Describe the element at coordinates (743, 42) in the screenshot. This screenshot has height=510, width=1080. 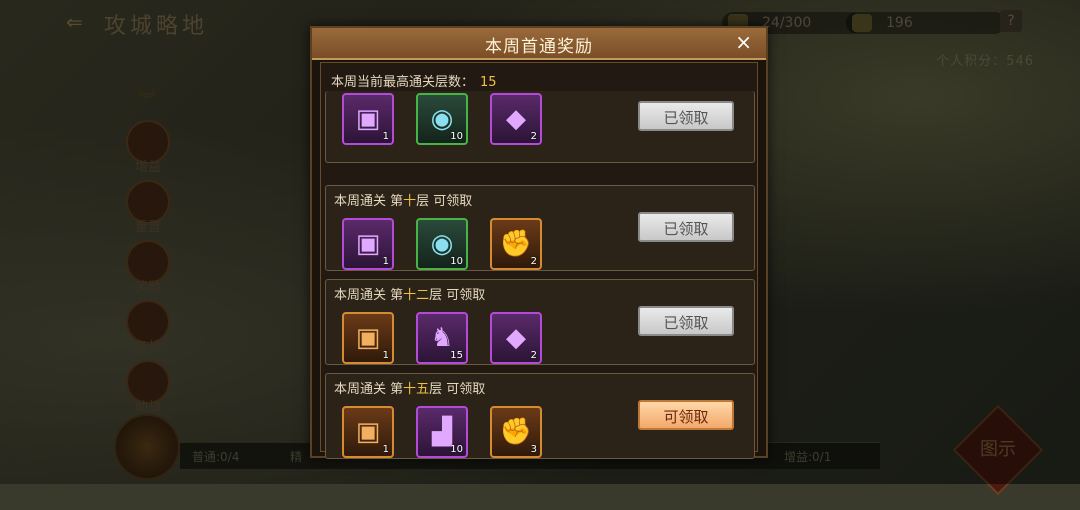
I see `close-icon: ×` at that location.